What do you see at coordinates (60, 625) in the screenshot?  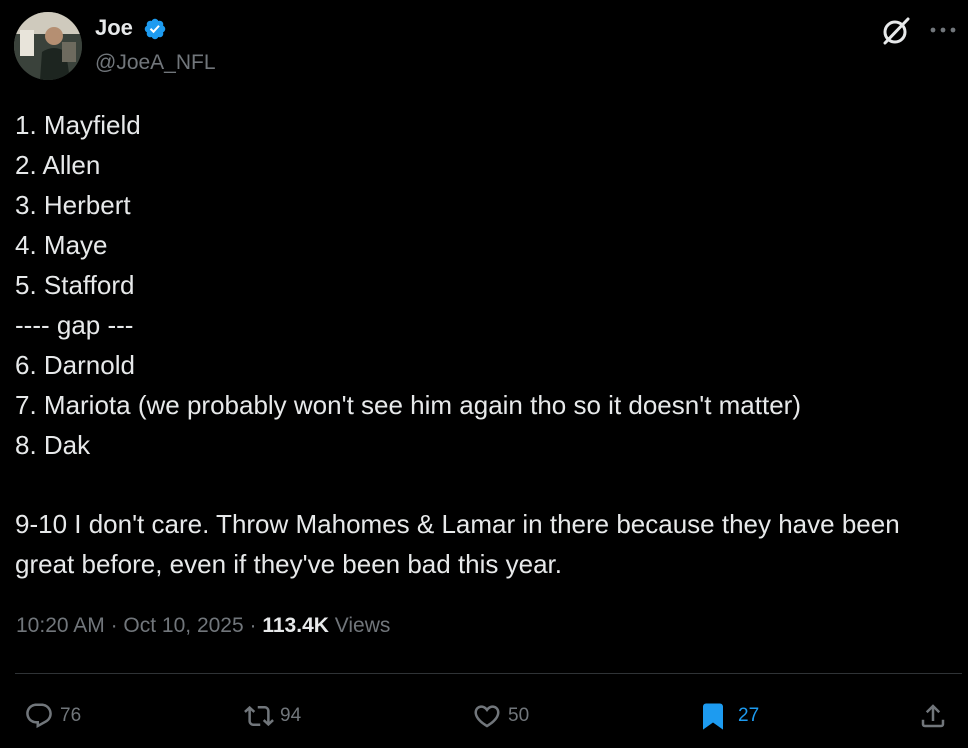 I see `timestamp-time: 10:20 AM` at bounding box center [60, 625].